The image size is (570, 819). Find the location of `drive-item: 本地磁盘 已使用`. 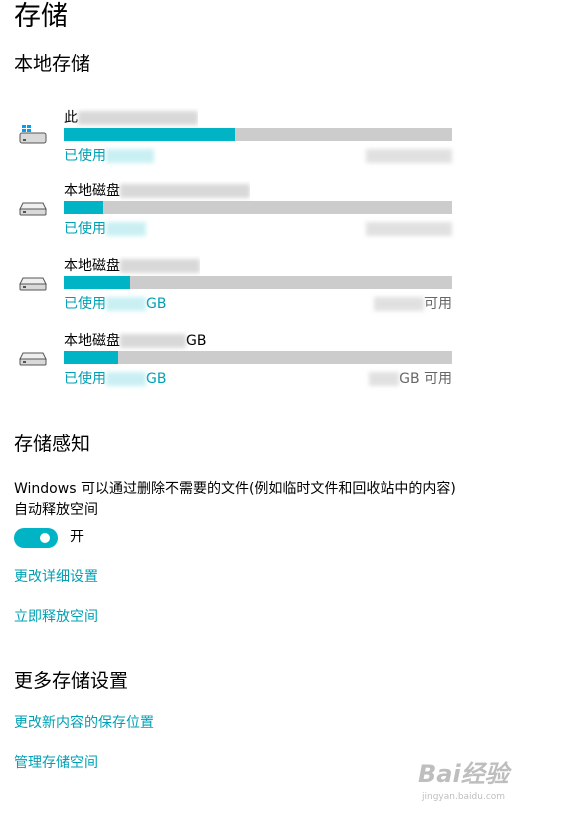

drive-item: 本地磁盘 已使用 is located at coordinates (285, 212).